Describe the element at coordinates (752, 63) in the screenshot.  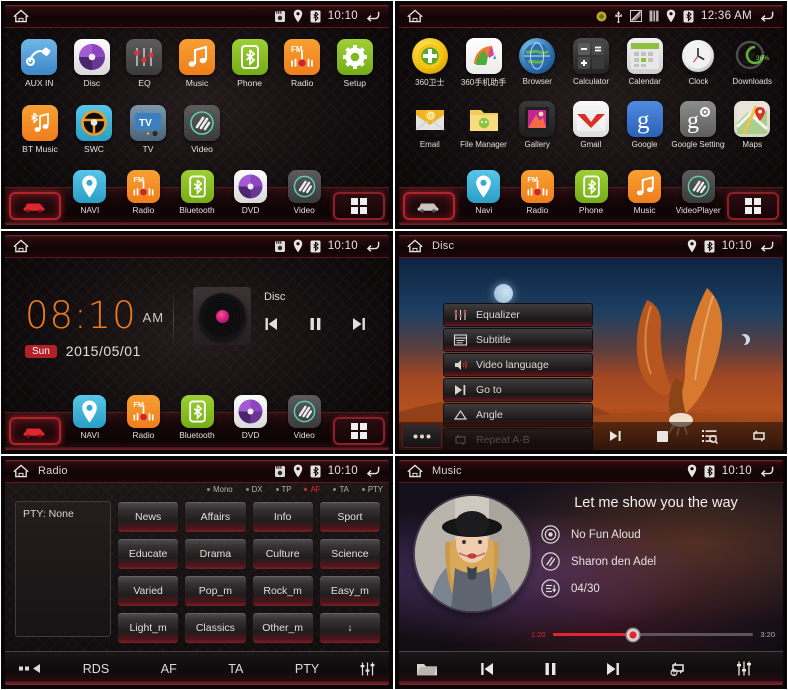
I see `app-downloads: 36% Downloads` at that location.